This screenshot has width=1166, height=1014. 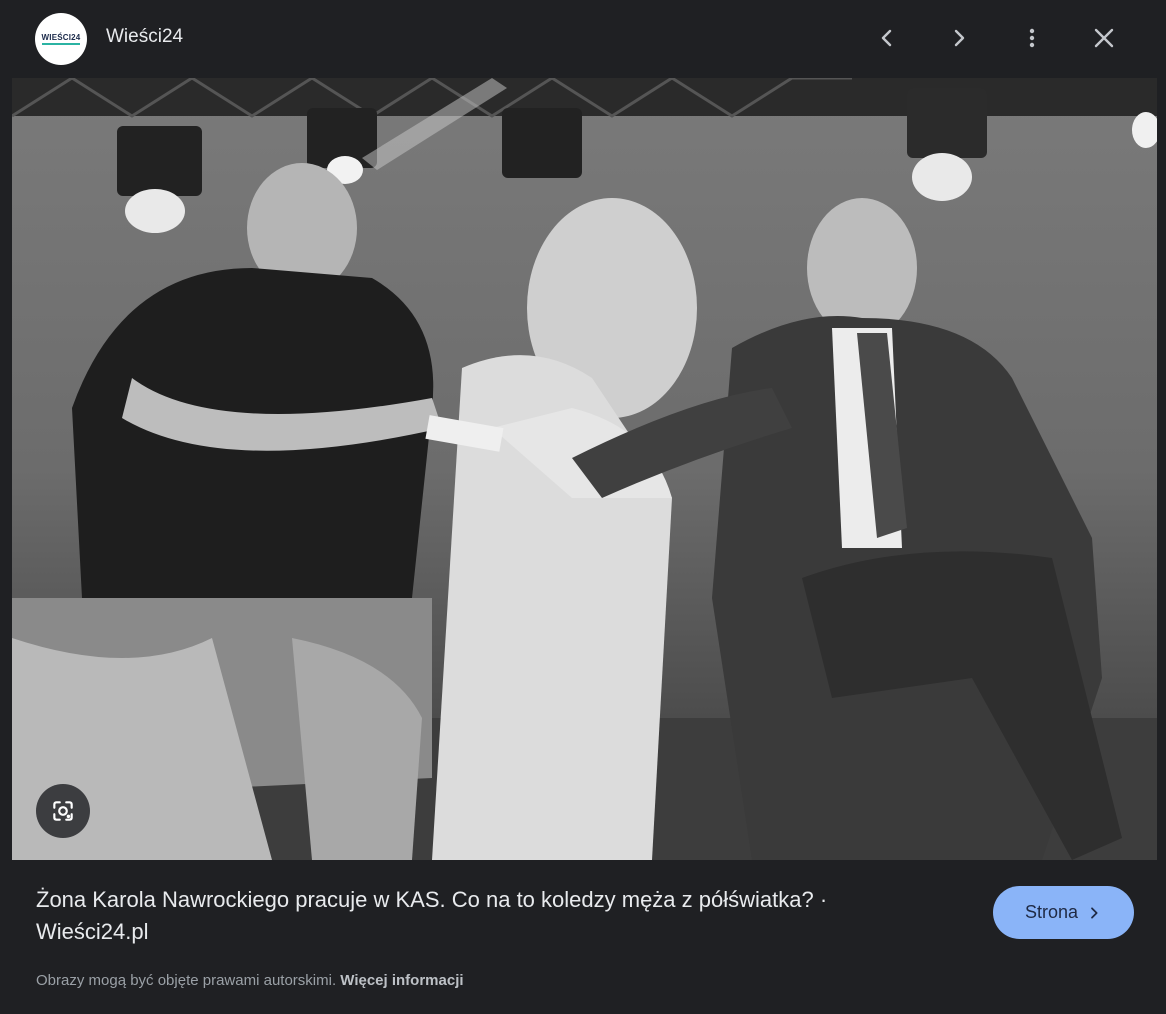 I want to click on site-logo: WIEŚCI24, so click(x=61, y=39).